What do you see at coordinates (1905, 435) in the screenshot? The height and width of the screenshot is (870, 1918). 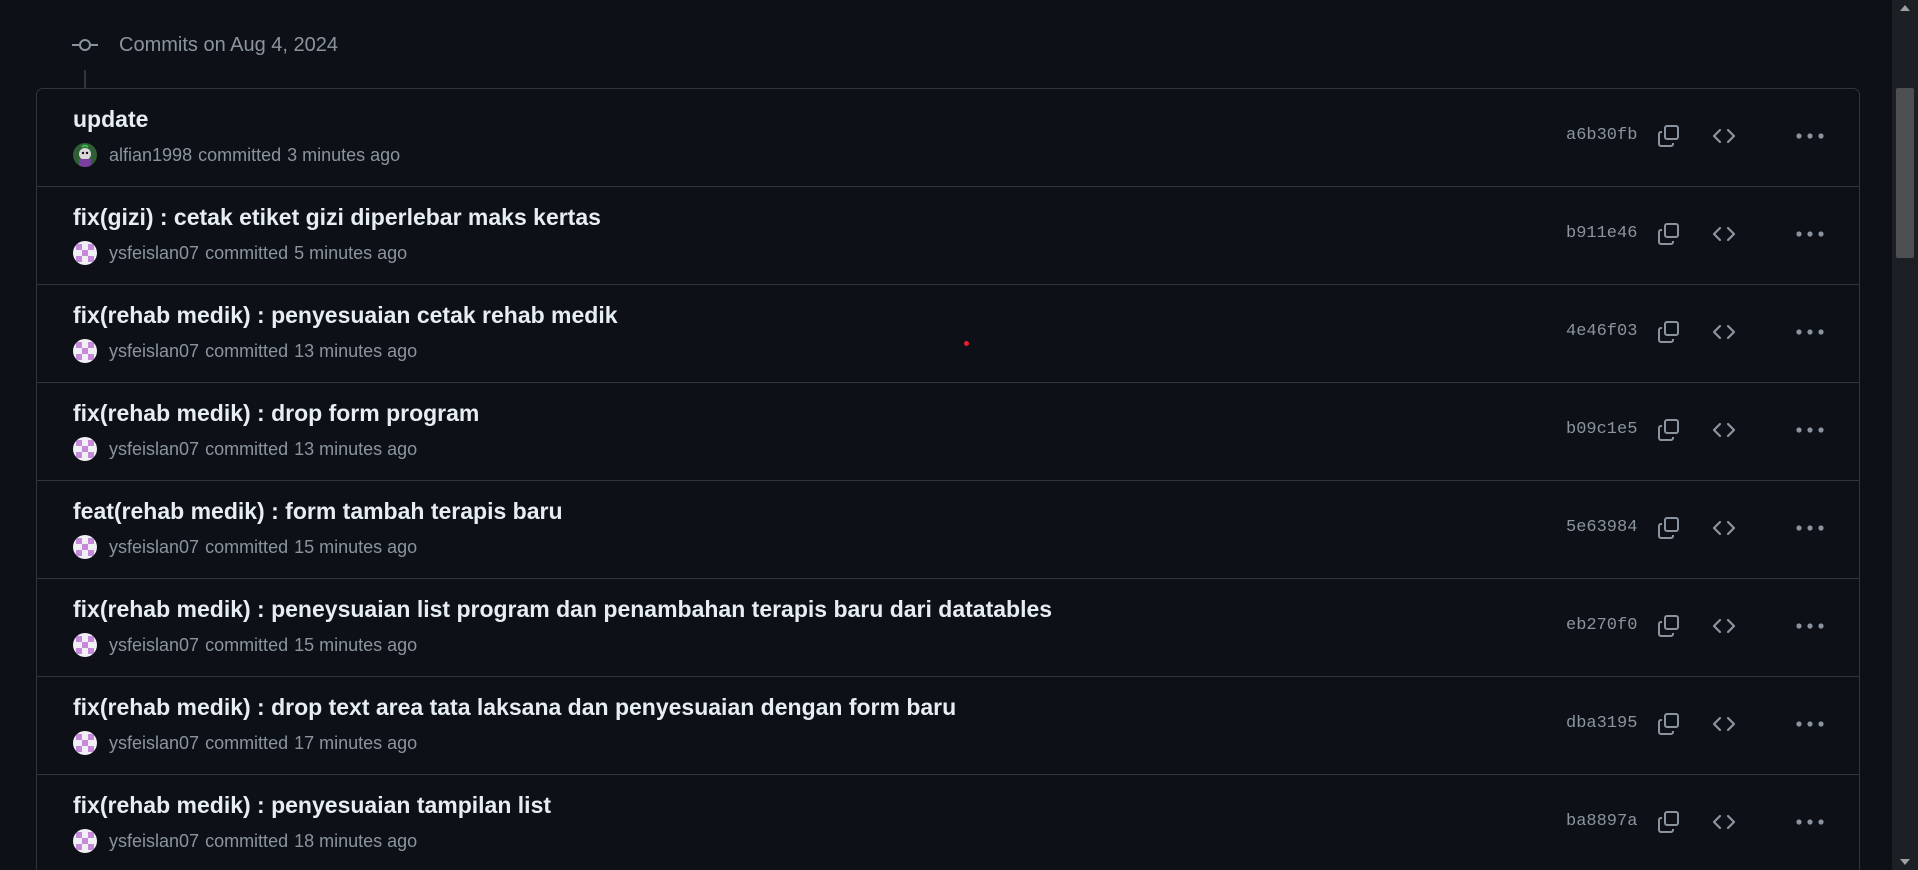 I see `scrollbar` at bounding box center [1905, 435].